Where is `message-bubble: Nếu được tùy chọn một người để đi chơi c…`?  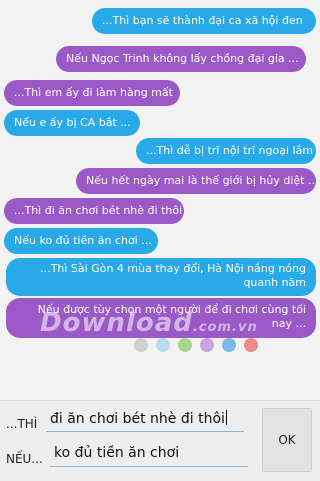 message-bubble: Nếu được tùy chọn một người để đi chơi c… is located at coordinates (161, 318).